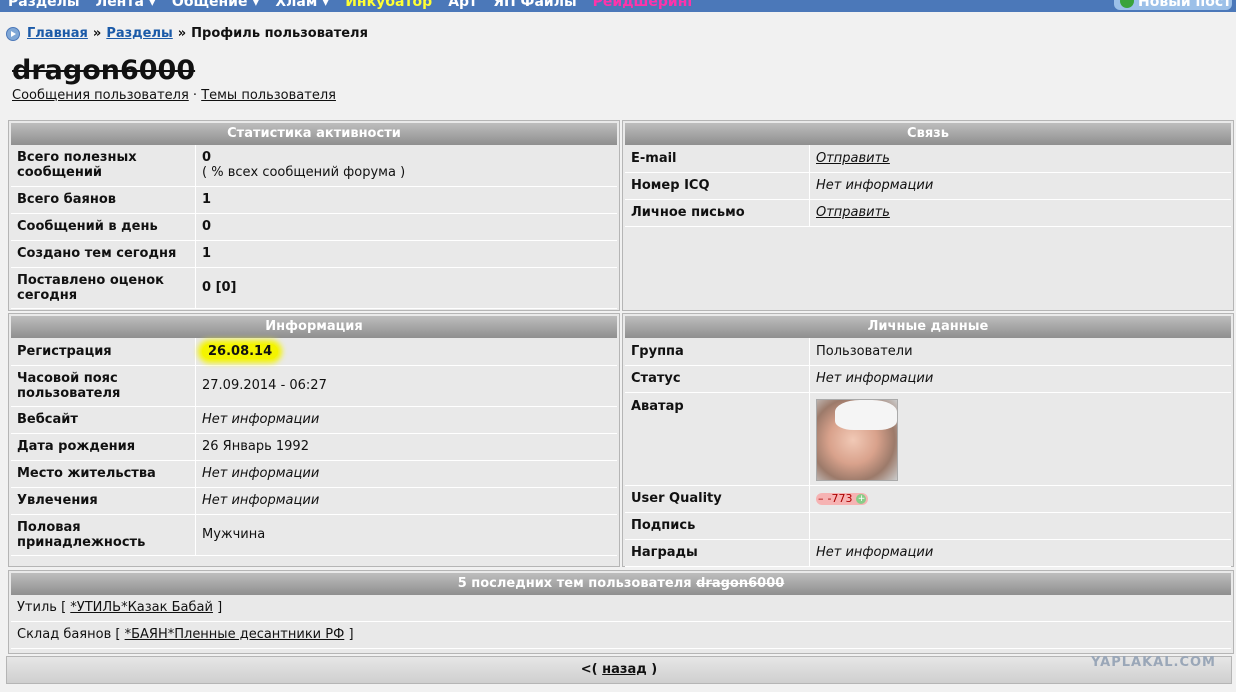 The width and height of the screenshot is (1236, 692). Describe the element at coordinates (103, 254) in the screenshot. I see `stats-key: Создано тем сегодня` at that location.